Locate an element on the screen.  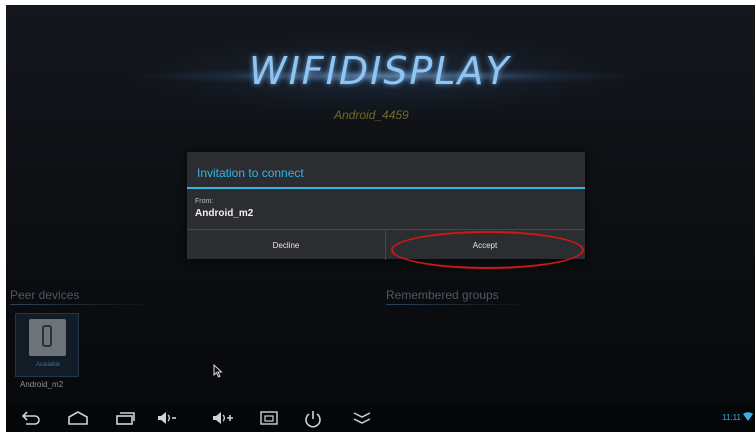
volume-up-icon is located at coordinates (223, 418).